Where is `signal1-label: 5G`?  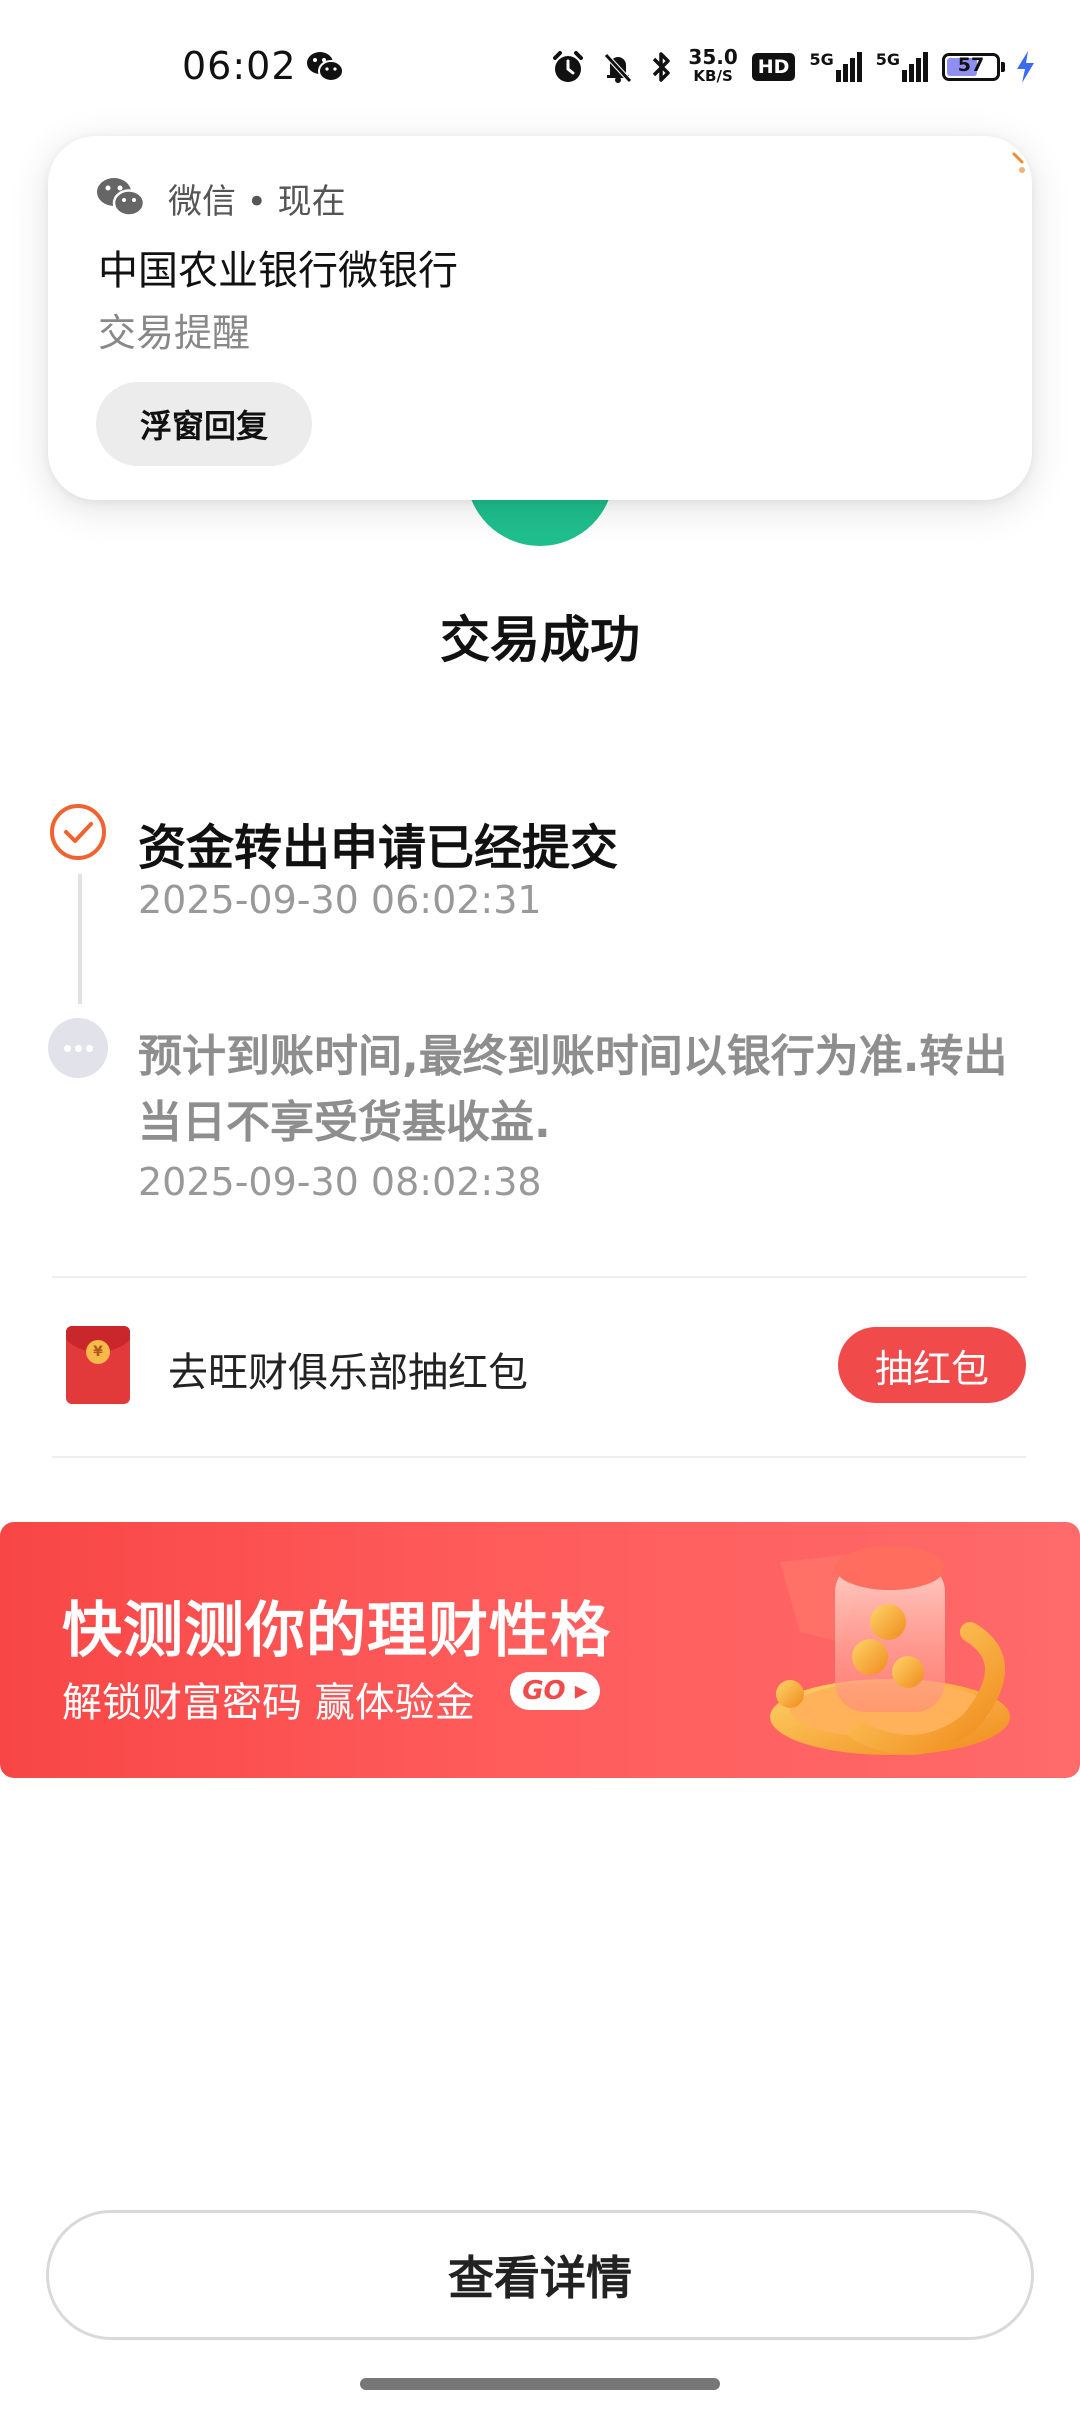 signal1-label: 5G is located at coordinates (821, 59).